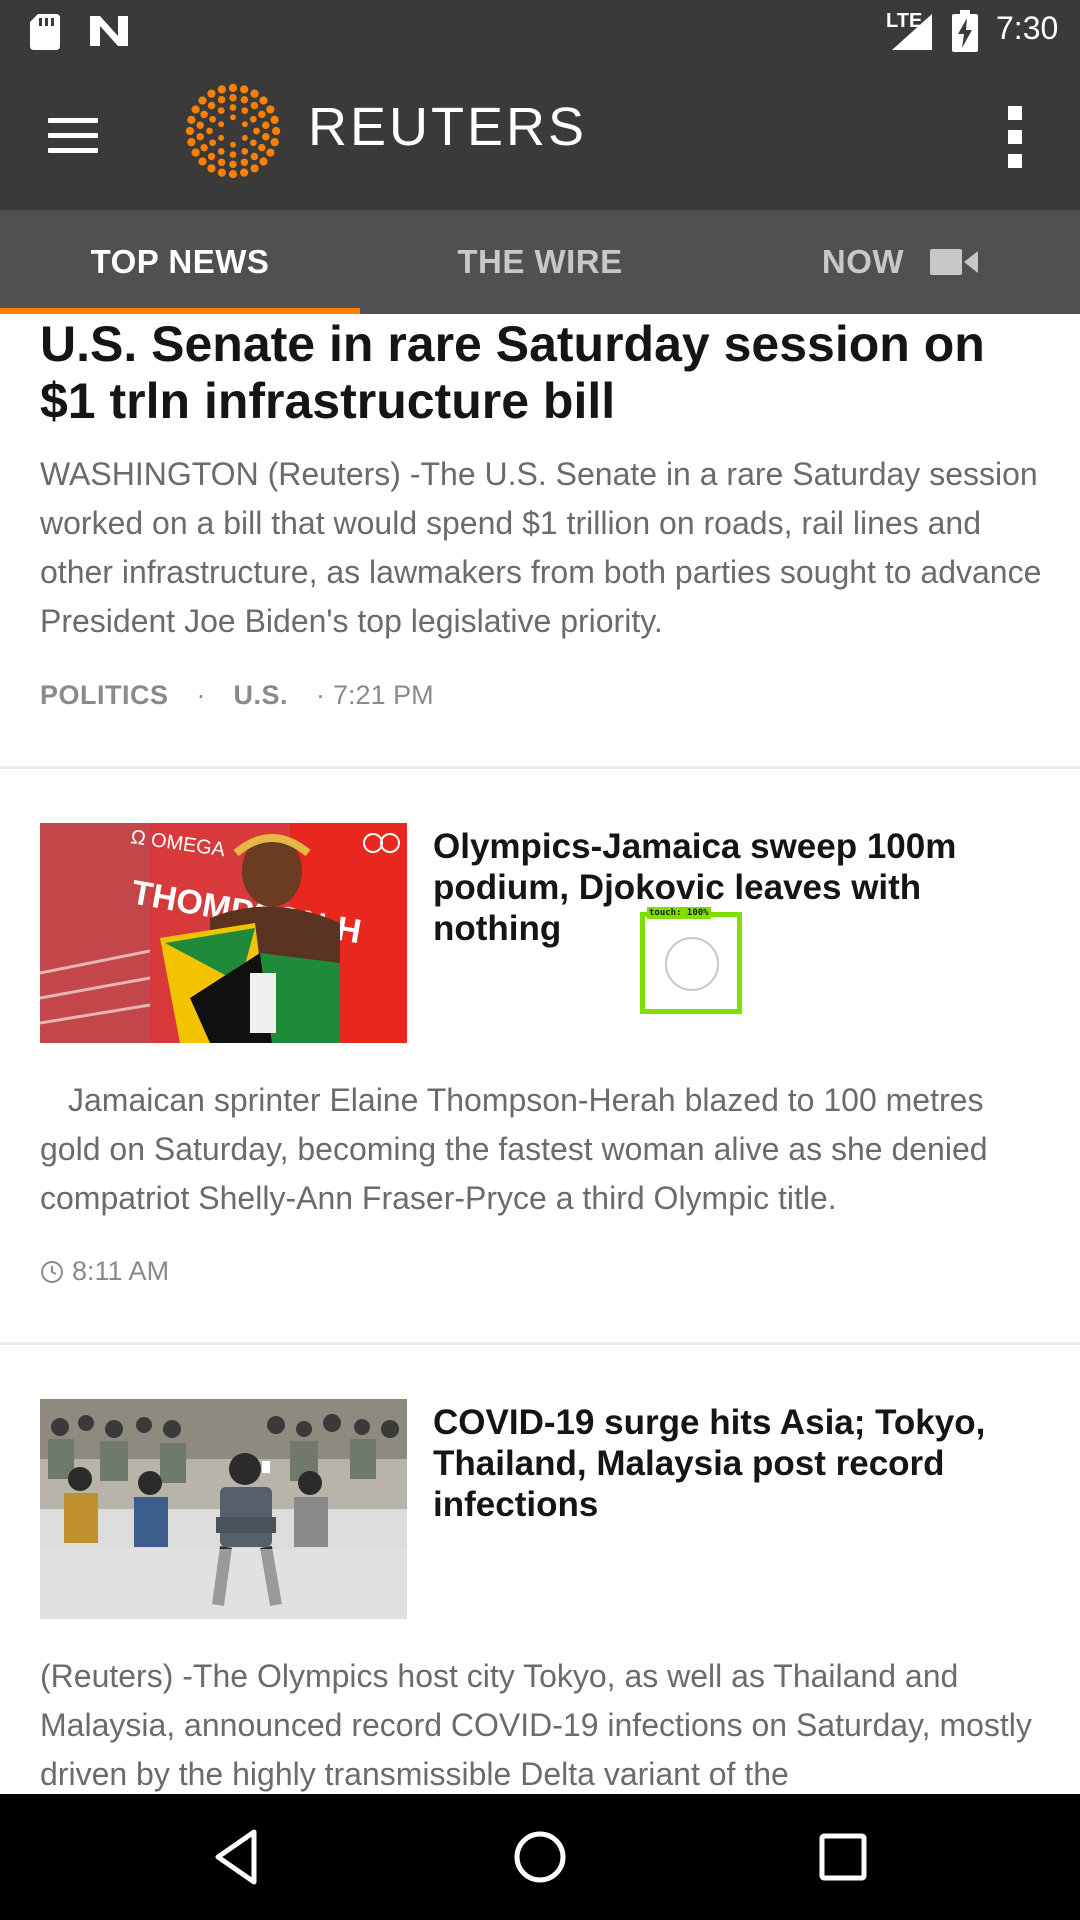 The height and width of the screenshot is (1920, 1080). What do you see at coordinates (45, 32) in the screenshot?
I see `sd-card-icon` at bounding box center [45, 32].